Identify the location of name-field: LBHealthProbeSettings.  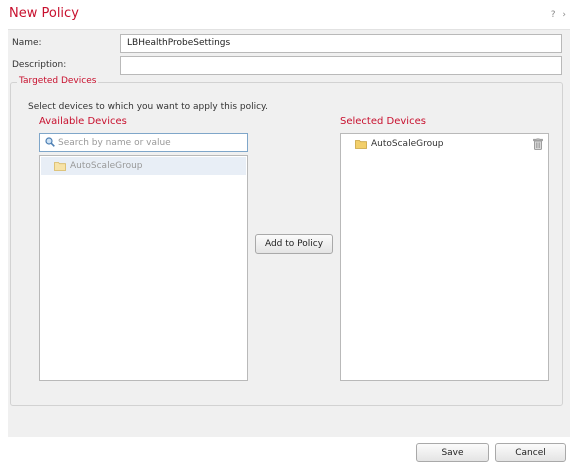
(341, 43).